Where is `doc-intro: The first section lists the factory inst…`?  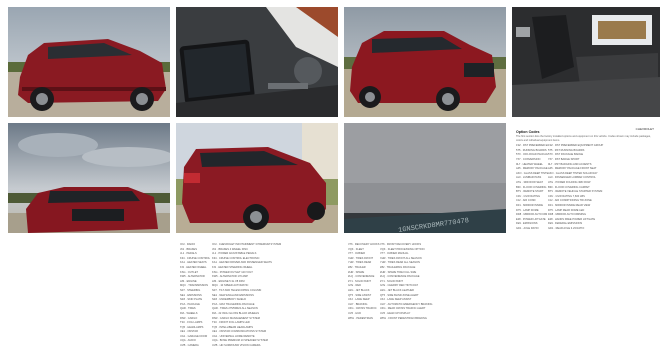
doc-intro: The first section lists the factory inst… is located at coordinates (583, 138).